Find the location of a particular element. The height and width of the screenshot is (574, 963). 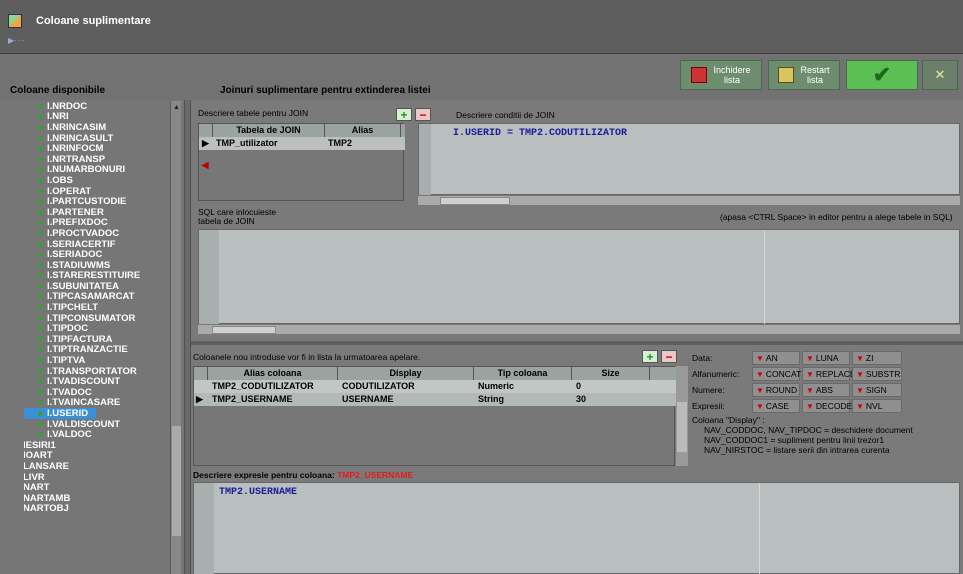

sql-hscrollbar is located at coordinates (579, 329).